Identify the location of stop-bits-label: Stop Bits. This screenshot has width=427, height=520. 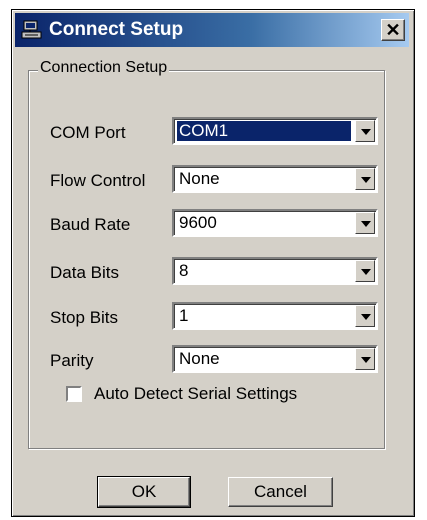
(84, 317).